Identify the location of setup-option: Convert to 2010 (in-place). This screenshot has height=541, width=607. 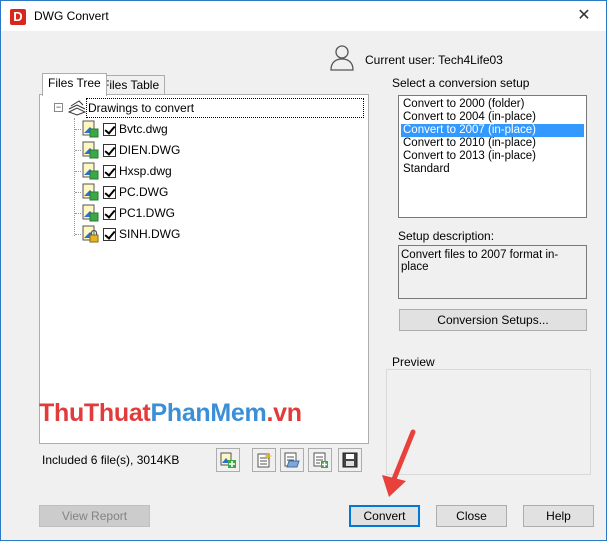
(492, 143).